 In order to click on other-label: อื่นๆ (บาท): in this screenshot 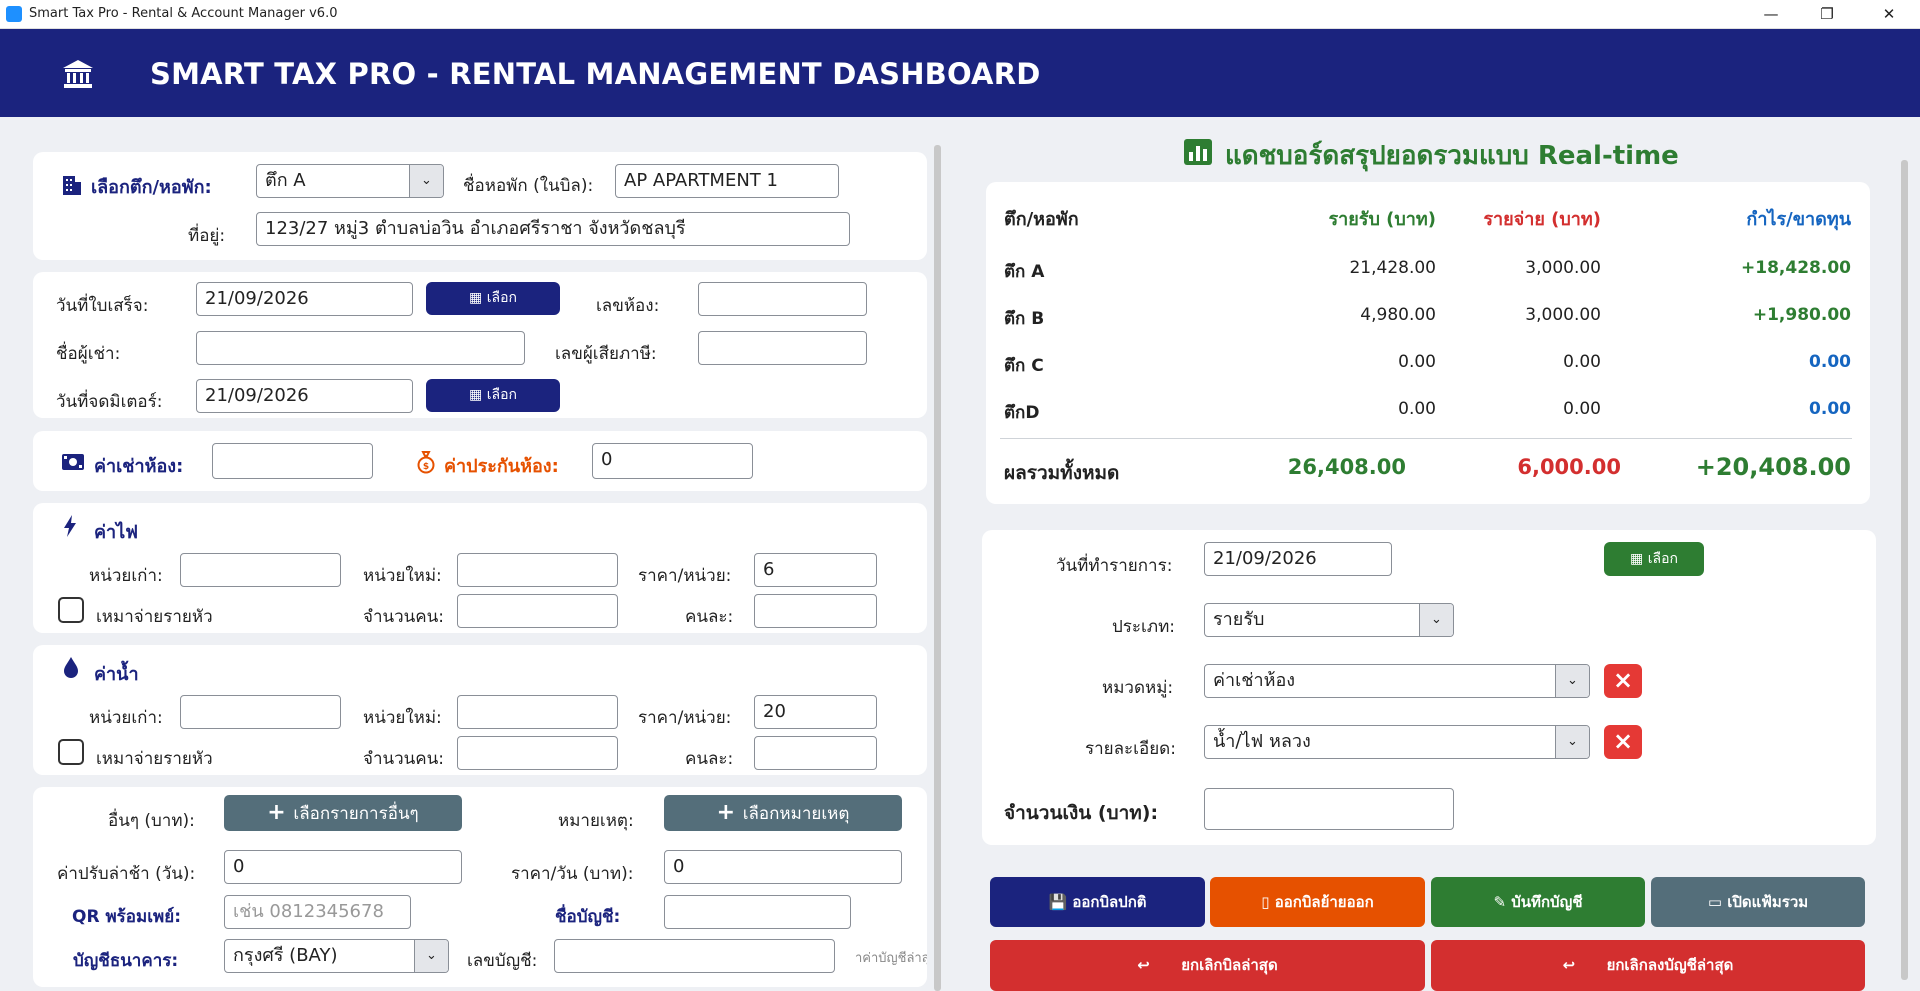, I will do `click(151, 821)`.